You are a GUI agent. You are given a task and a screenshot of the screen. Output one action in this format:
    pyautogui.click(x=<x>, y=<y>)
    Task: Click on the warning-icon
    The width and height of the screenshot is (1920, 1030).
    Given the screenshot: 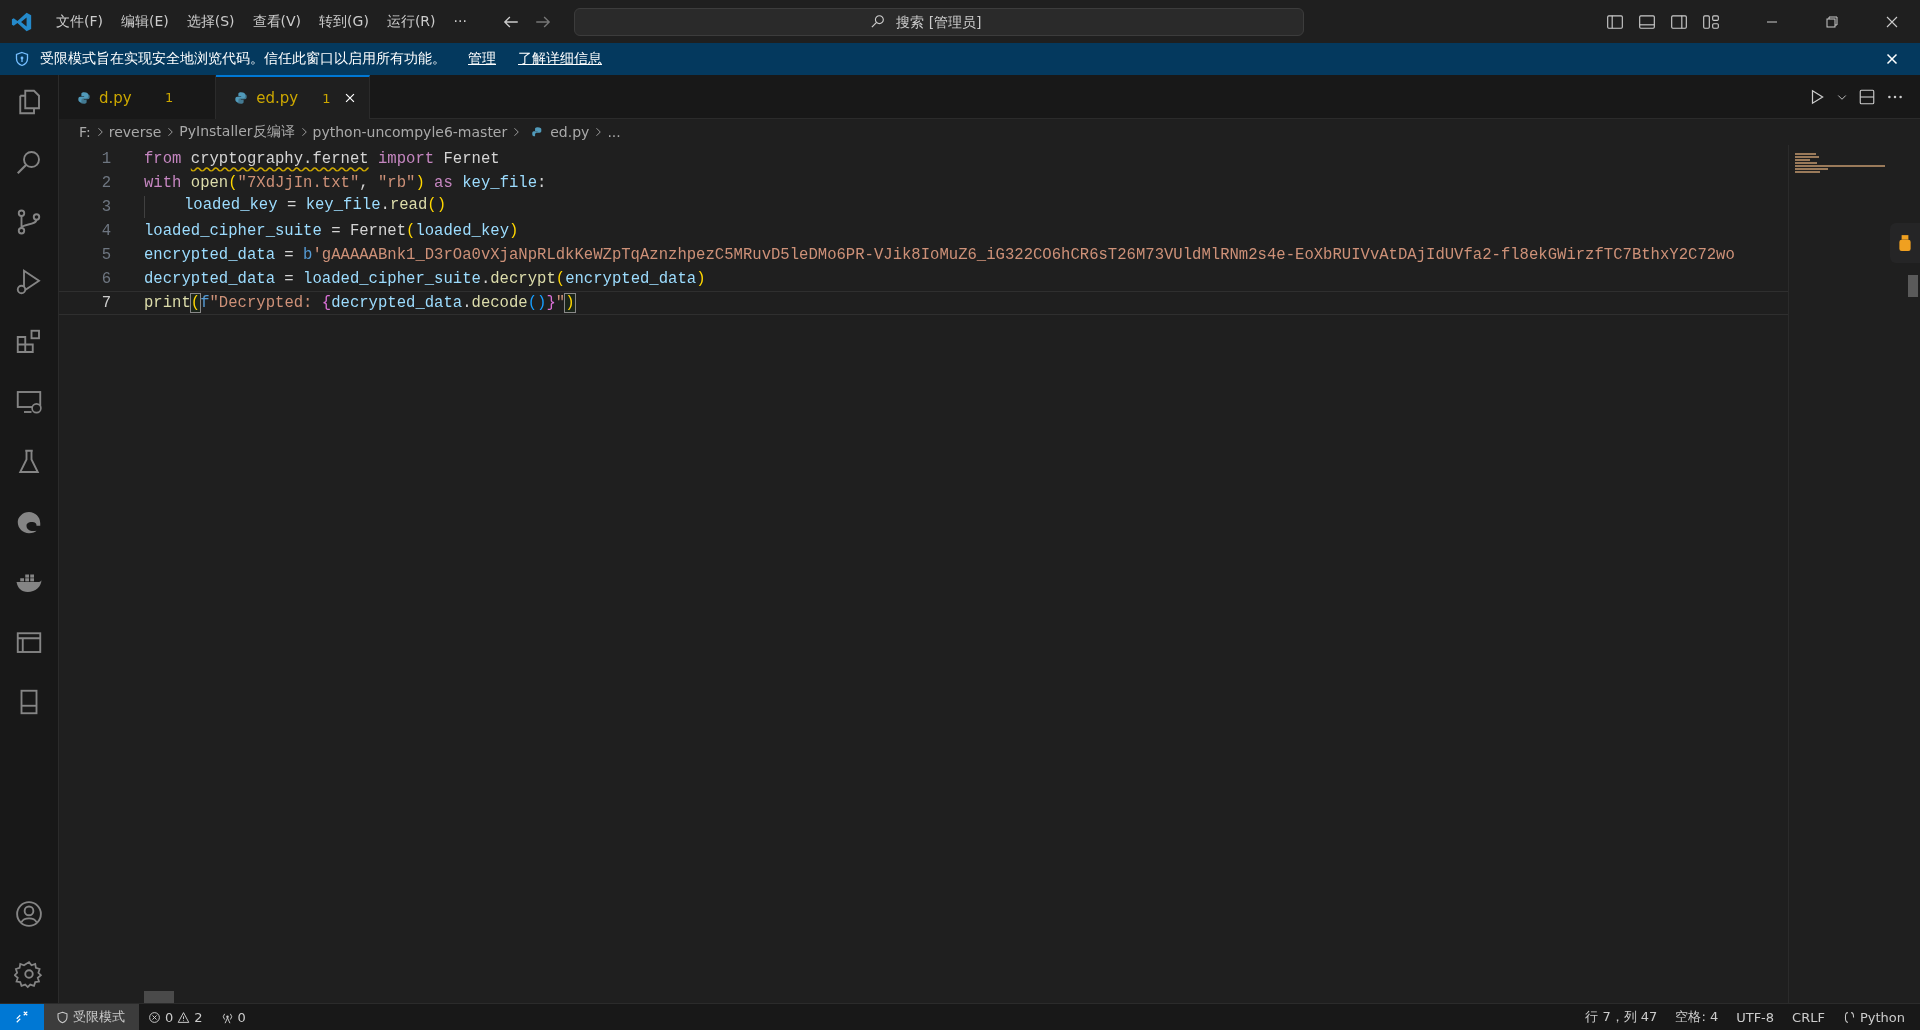 What is the action you would take?
    pyautogui.click(x=184, y=1017)
    